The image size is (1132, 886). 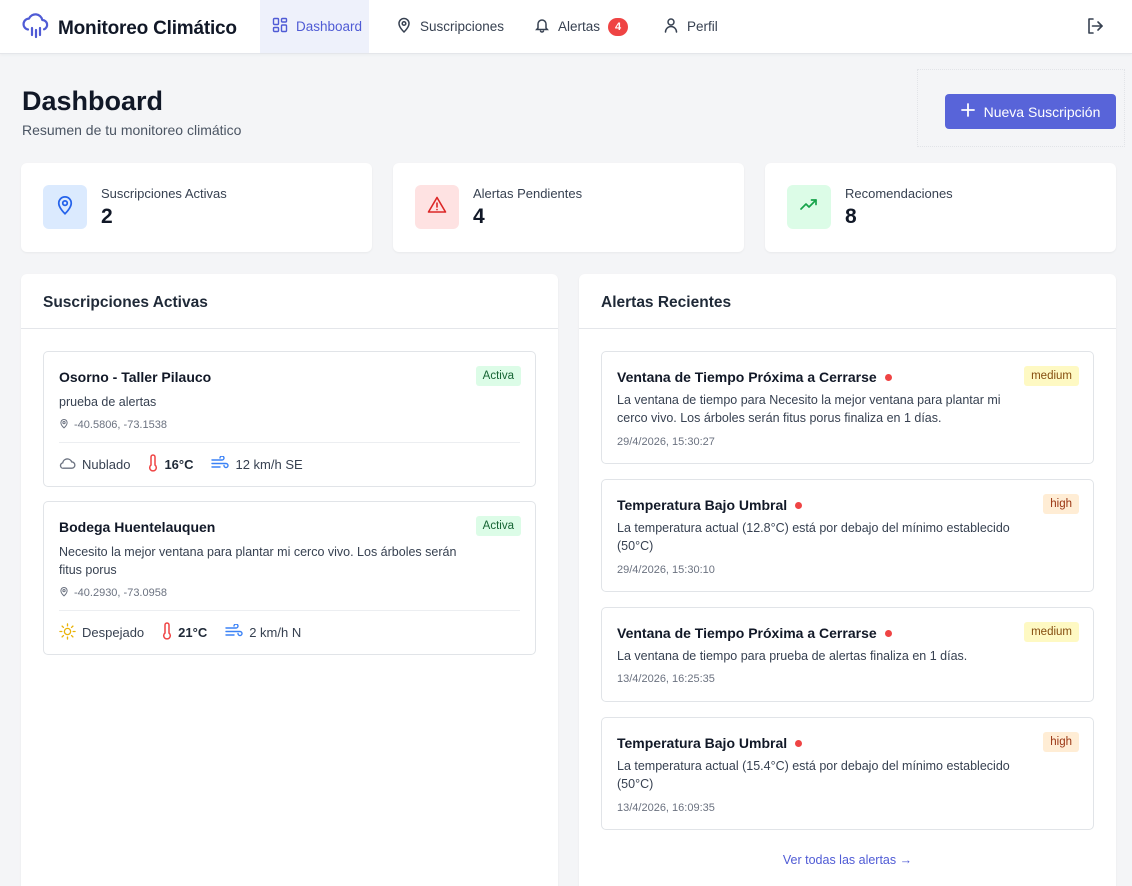 What do you see at coordinates (1042, 111) in the screenshot?
I see `new-subscription-label: Nueva Suscripción` at bounding box center [1042, 111].